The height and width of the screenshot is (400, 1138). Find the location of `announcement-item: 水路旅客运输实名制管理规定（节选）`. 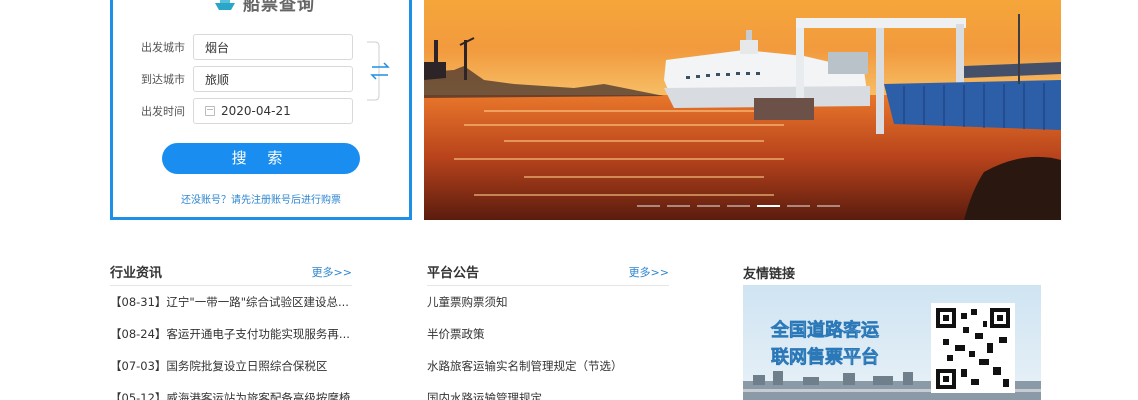

announcement-item: 水路旅客运输实名制管理规定（节选） is located at coordinates (548, 366).